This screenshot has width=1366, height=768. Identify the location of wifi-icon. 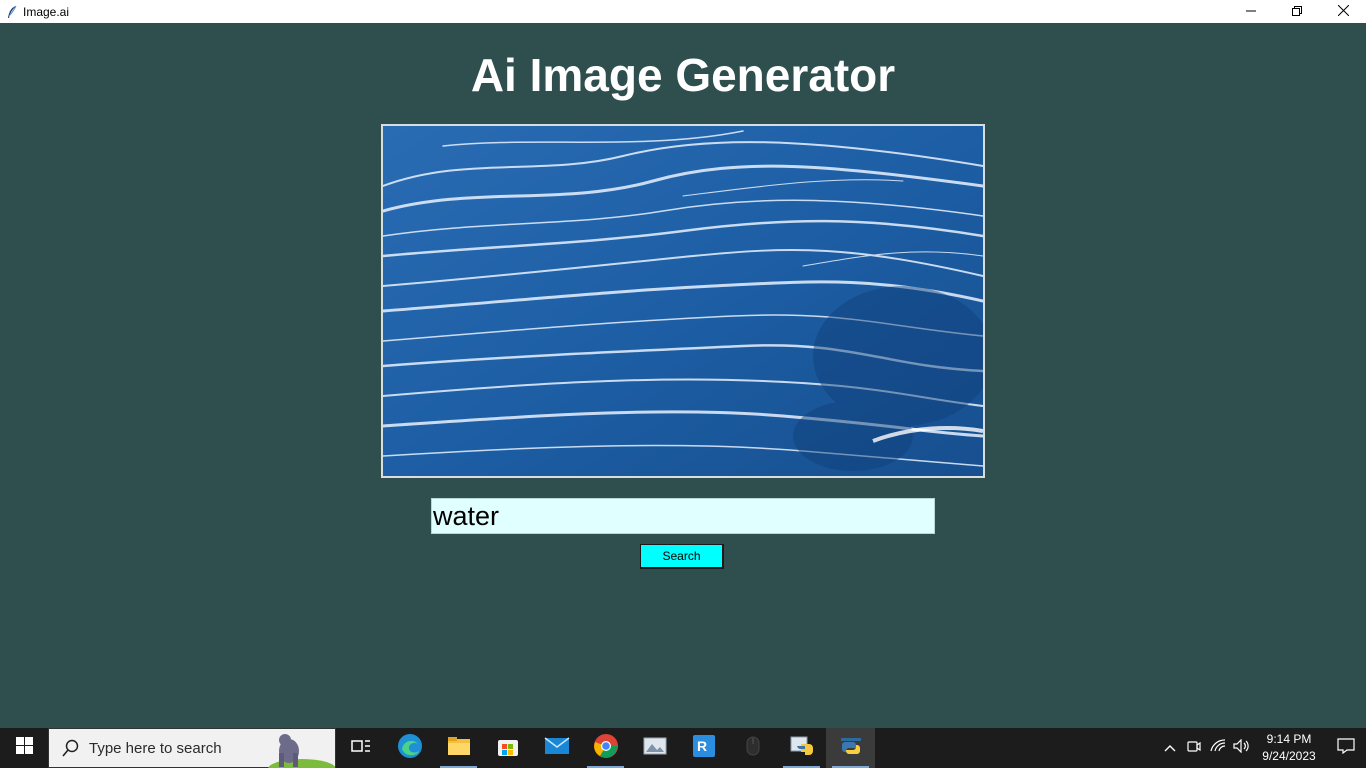
(1218, 748).